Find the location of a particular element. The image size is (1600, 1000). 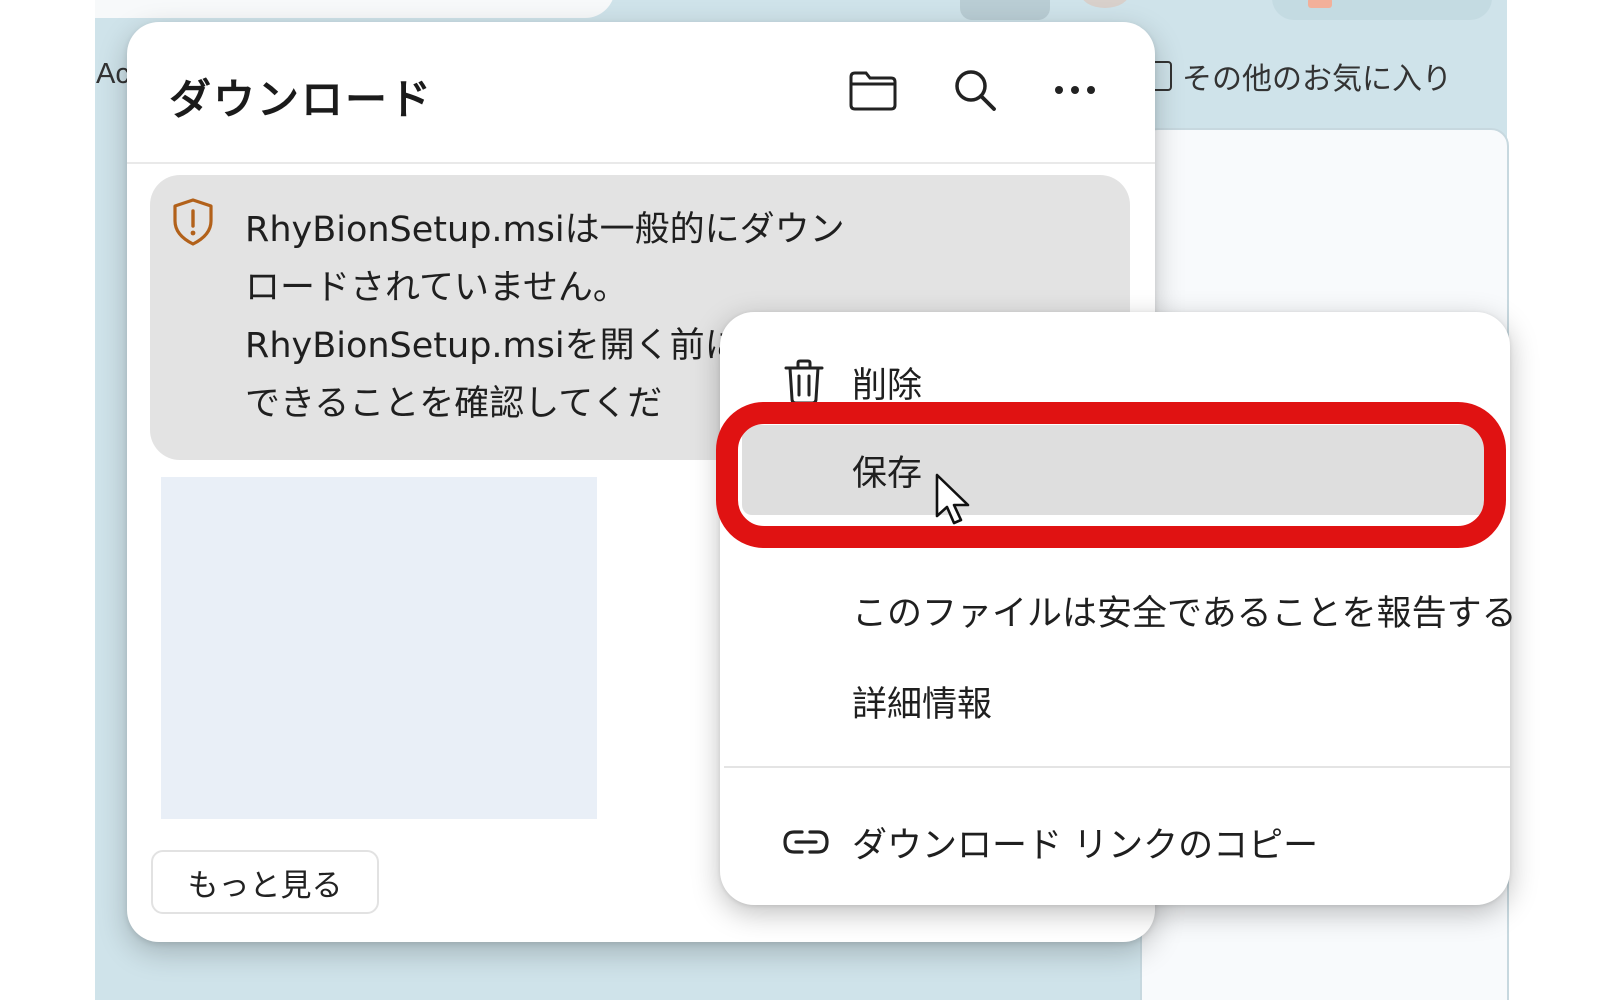

mouse-cursor-icon is located at coordinates (952, 499).